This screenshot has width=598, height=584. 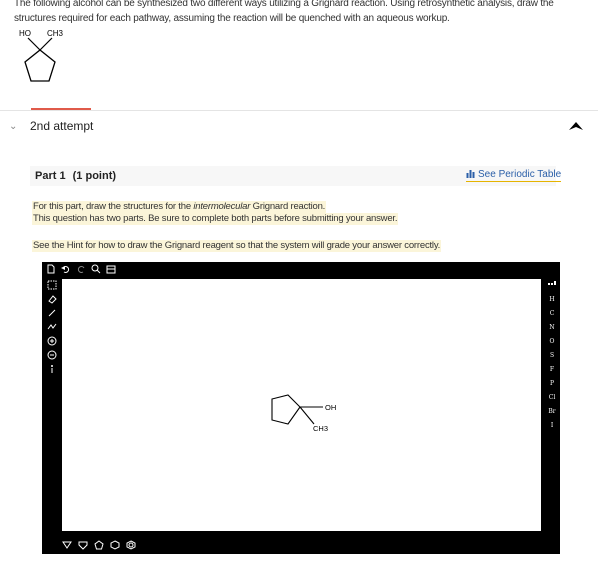 What do you see at coordinates (306, 412) in the screenshot?
I see `drawn-molecule: OH CH3` at bounding box center [306, 412].